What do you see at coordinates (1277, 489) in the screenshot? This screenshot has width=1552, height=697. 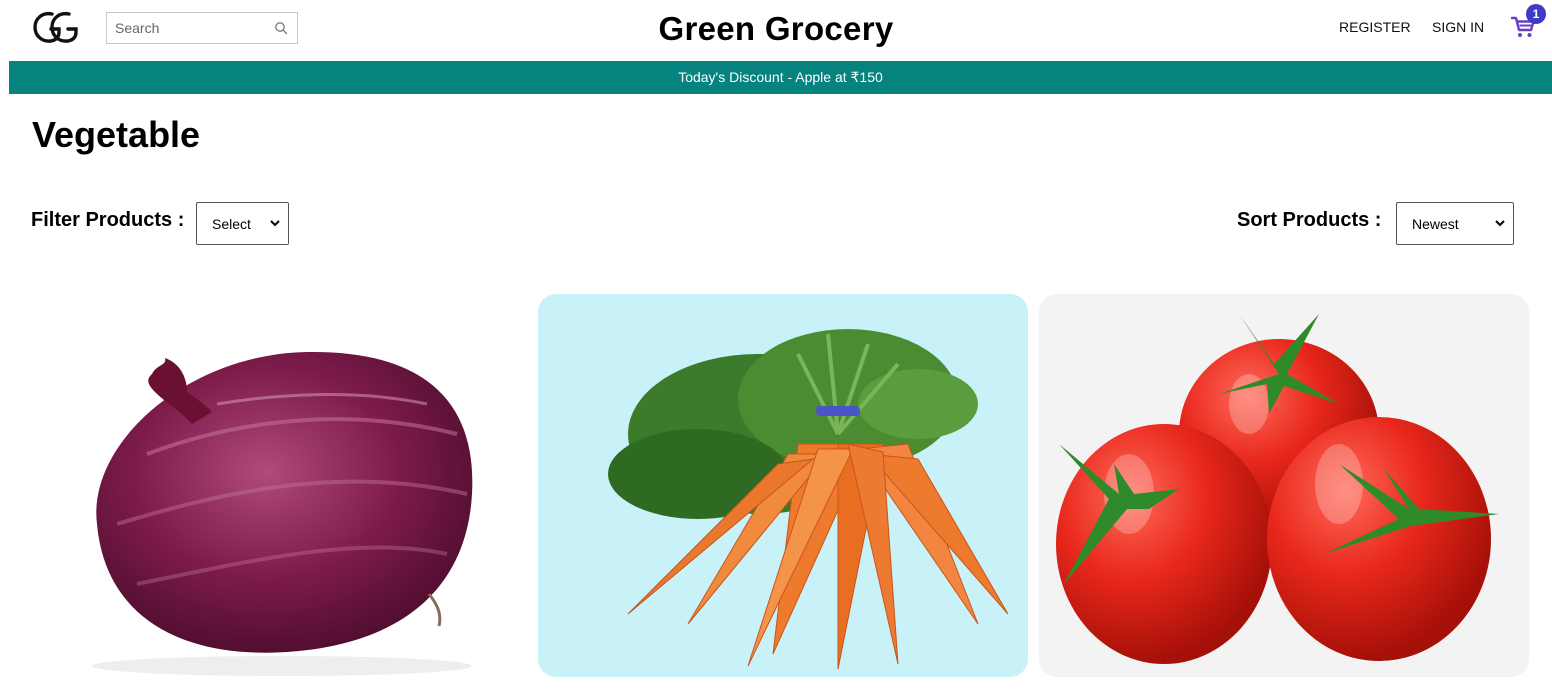 I see `tomato-image` at bounding box center [1277, 489].